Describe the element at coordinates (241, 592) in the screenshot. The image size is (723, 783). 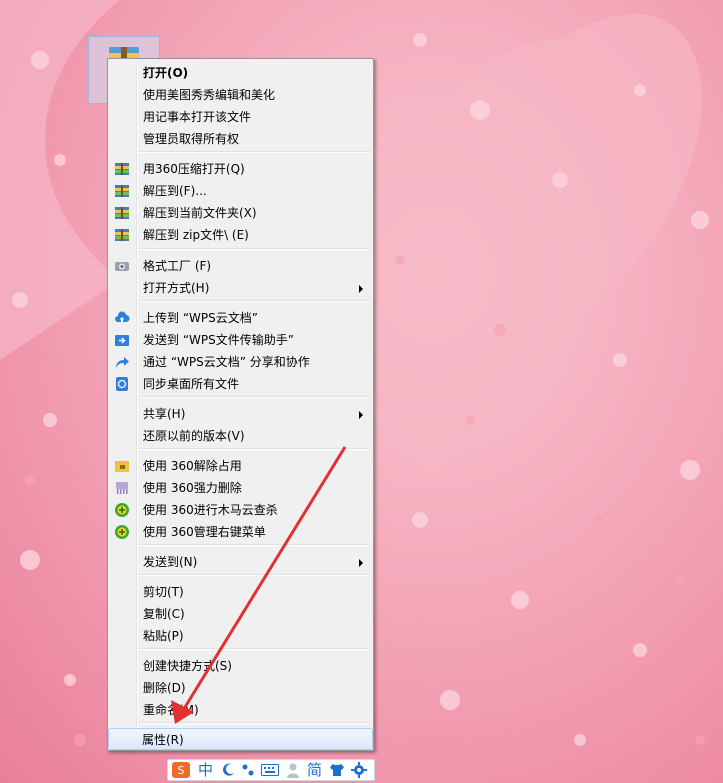
I see `menu-item-22: 剪切(T)` at that location.